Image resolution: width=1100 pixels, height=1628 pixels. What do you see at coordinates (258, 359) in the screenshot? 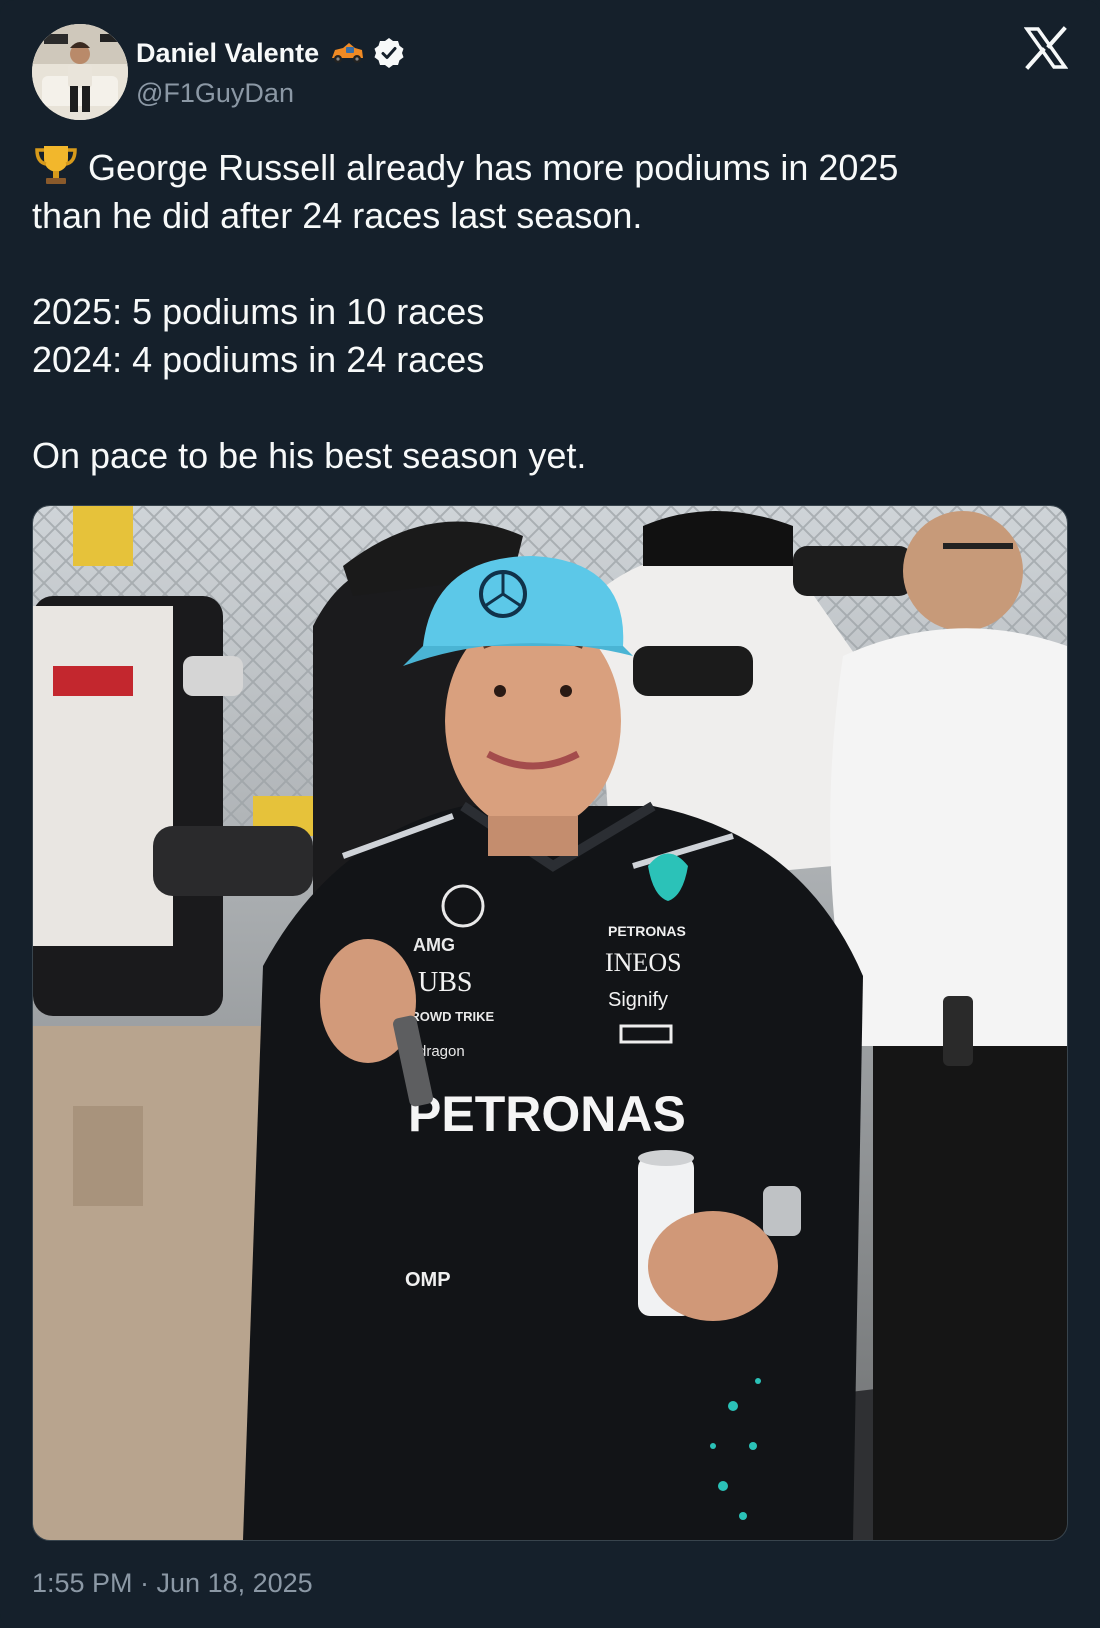
I see `tweet-line-4: 2024: 4 podiums in 24 races` at bounding box center [258, 359].